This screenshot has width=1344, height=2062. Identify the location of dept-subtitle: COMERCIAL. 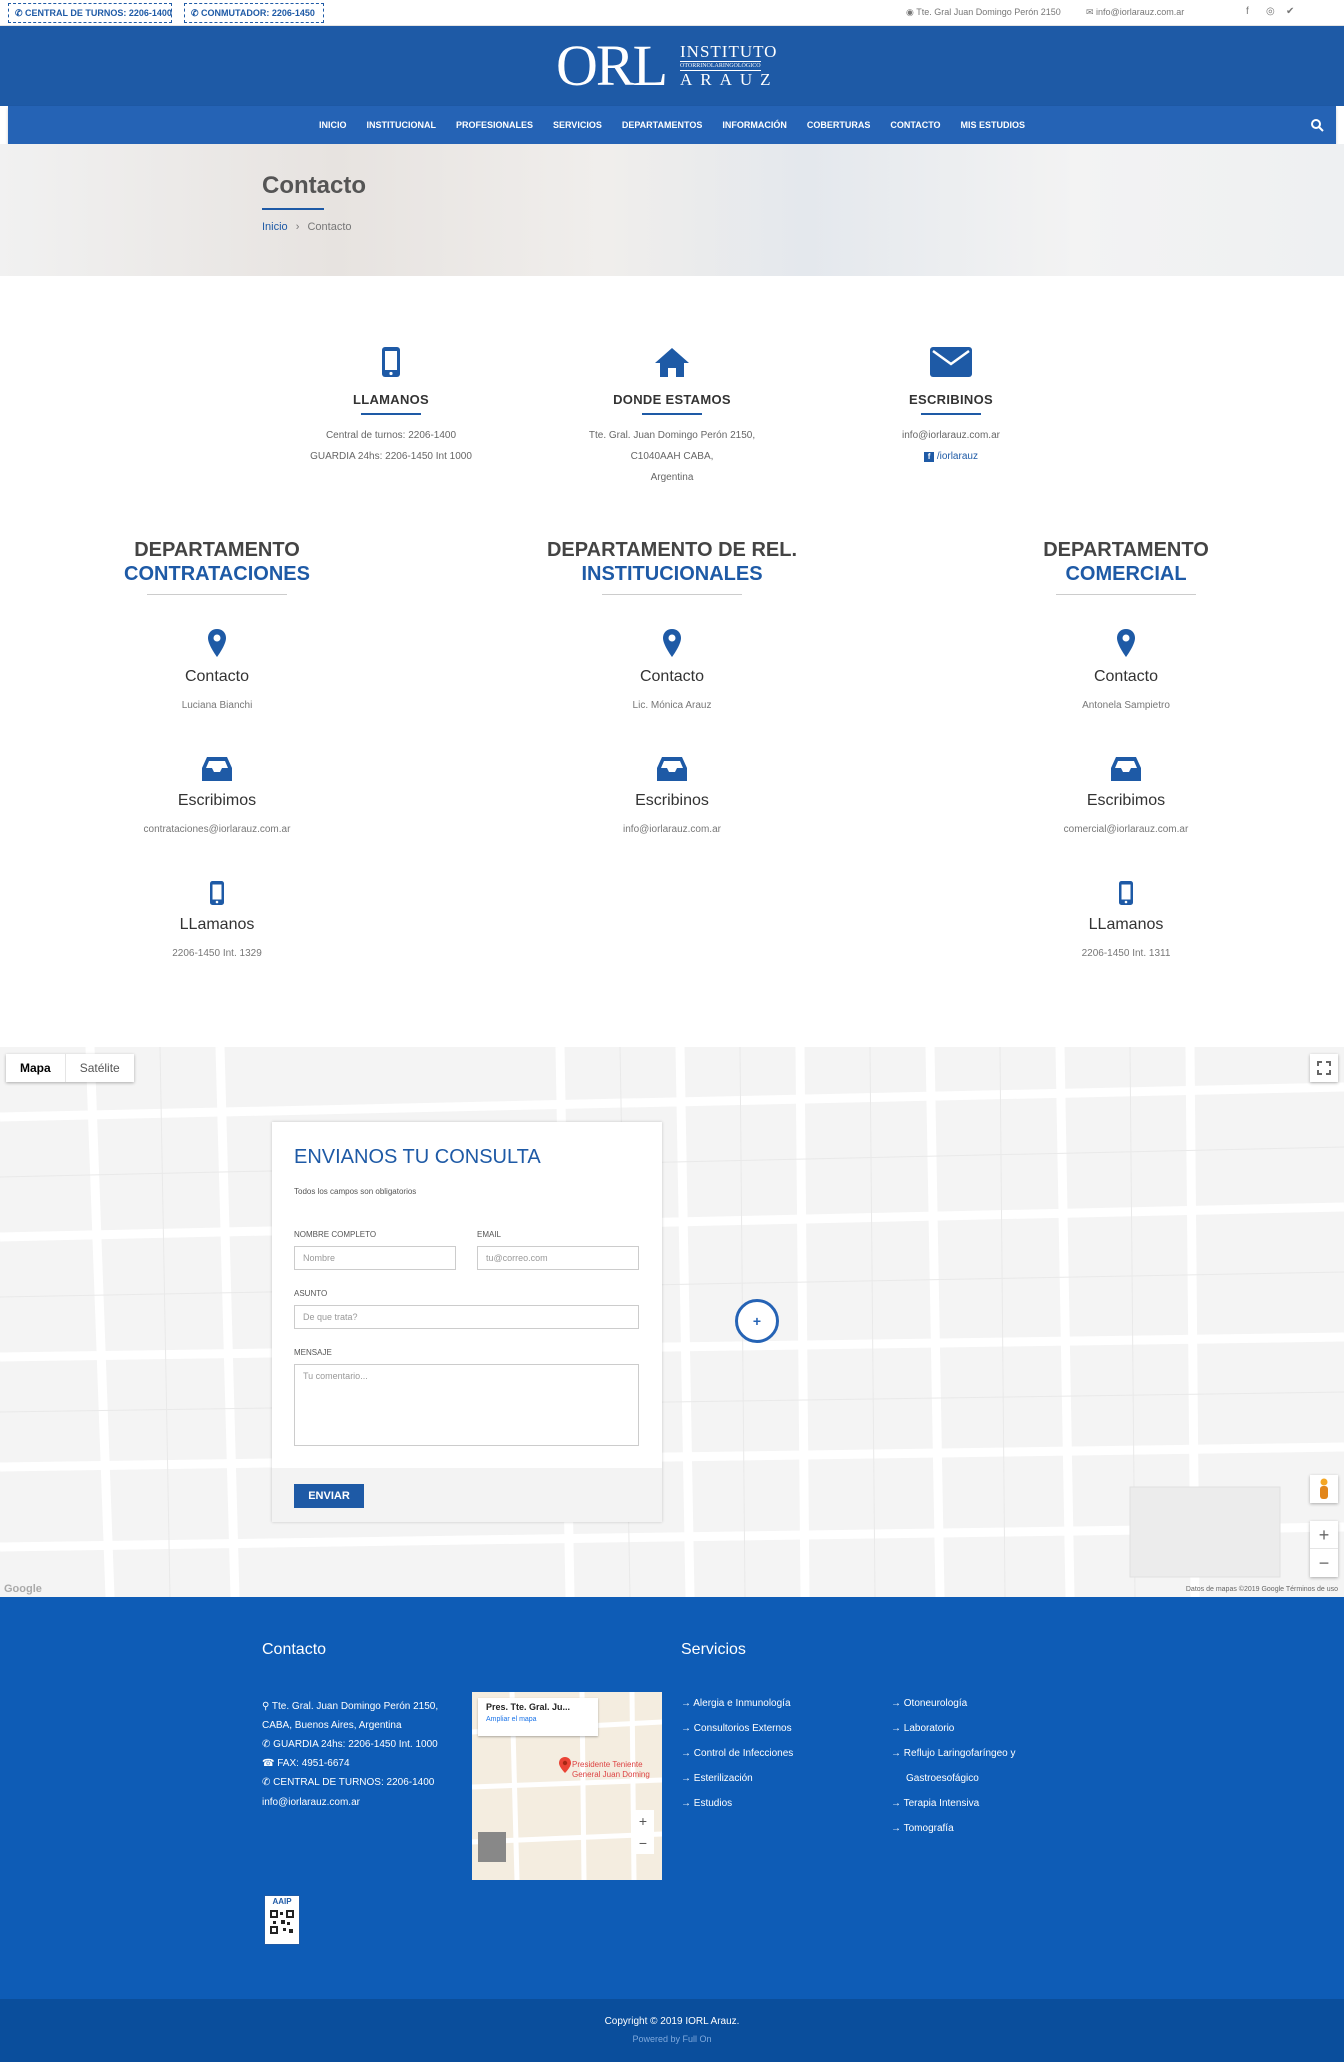
(1126, 574).